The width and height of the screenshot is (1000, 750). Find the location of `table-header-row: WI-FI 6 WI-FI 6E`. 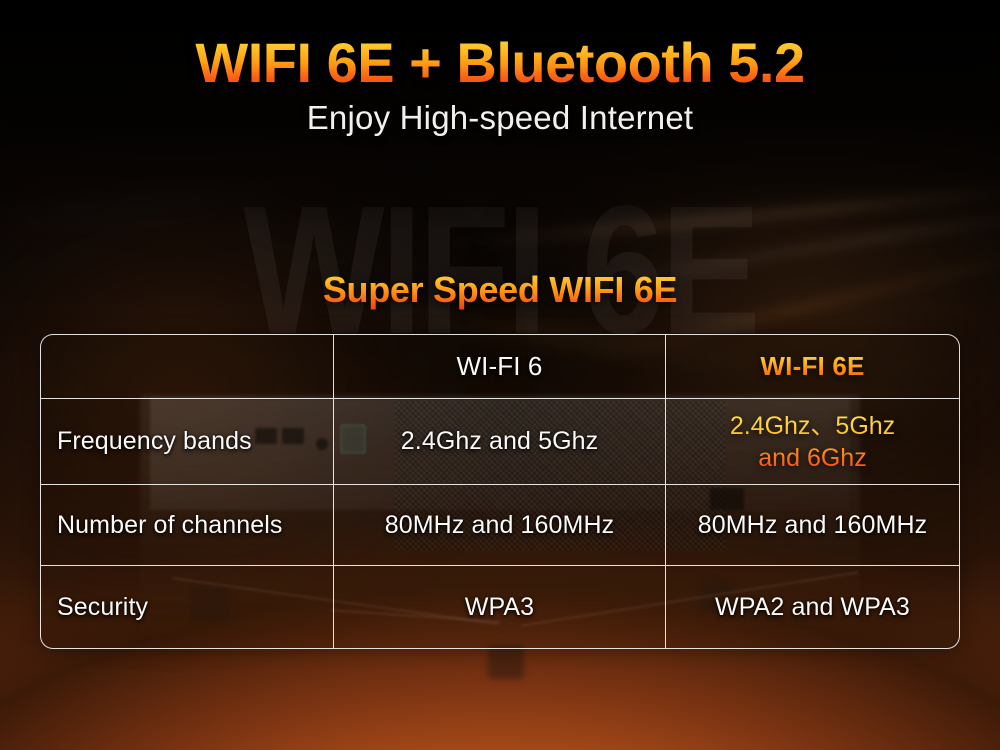

table-header-row: WI-FI 6 WI-FI 6E is located at coordinates (500, 367).